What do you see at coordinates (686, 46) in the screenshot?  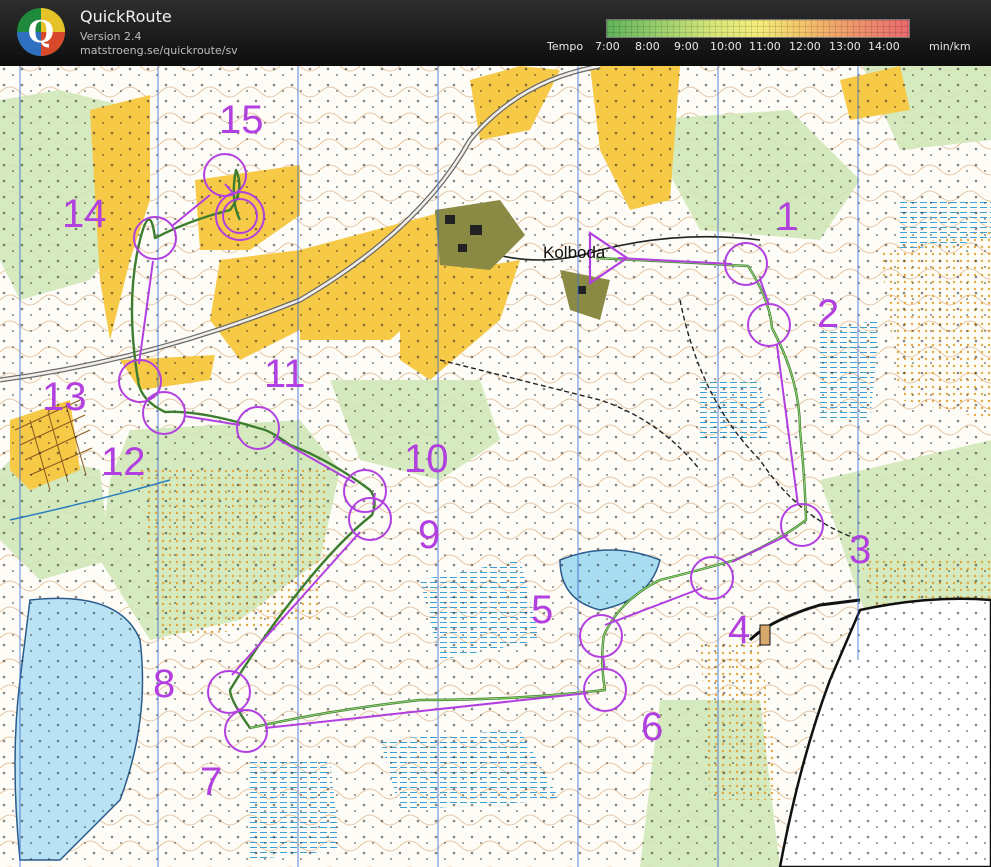 I see `tempo-tick: 9:00` at bounding box center [686, 46].